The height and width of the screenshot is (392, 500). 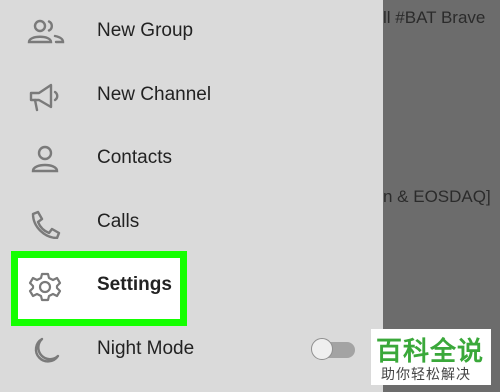 What do you see at coordinates (434, 17) in the screenshot?
I see `chat-snippet: ll #BAT Brave` at bounding box center [434, 17].